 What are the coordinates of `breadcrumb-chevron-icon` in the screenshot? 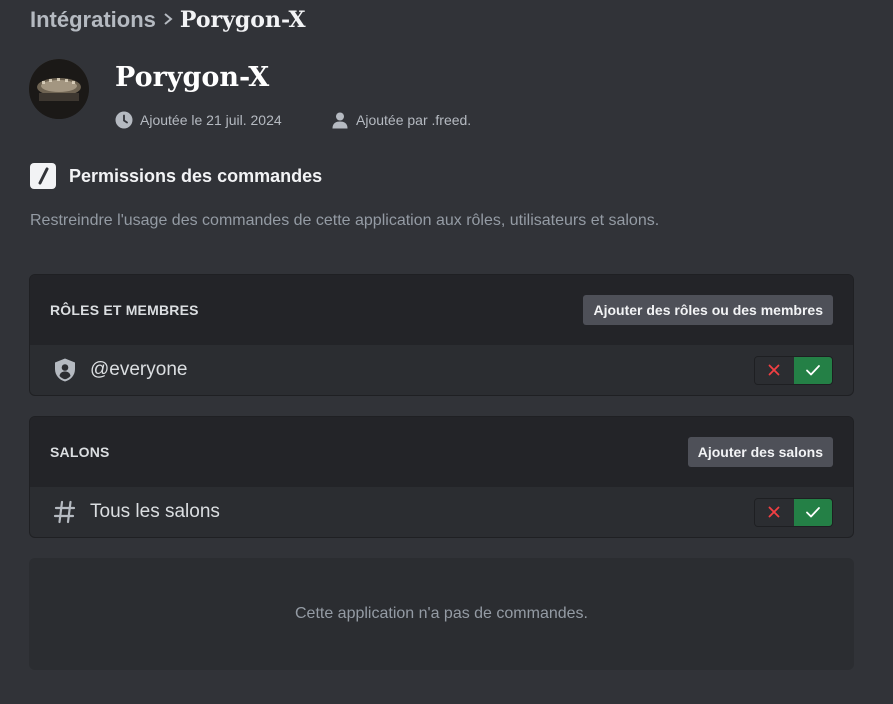 It's located at (168, 20).